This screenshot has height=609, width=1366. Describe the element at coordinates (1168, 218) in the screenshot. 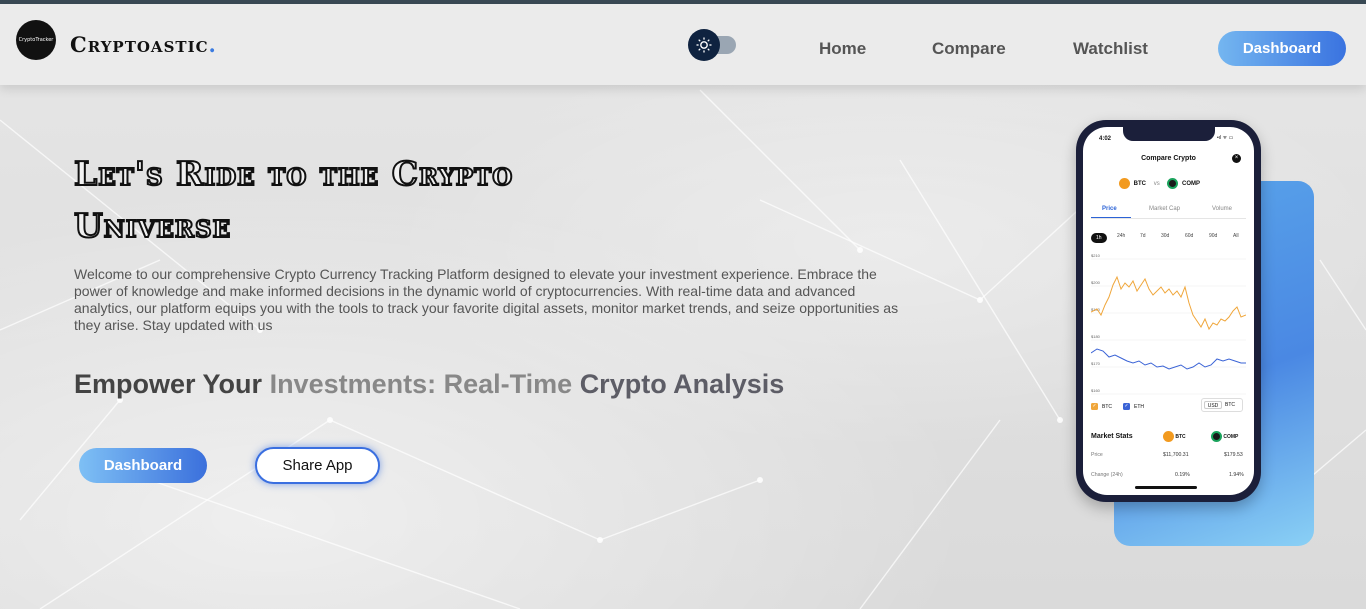

I see `tab-divider` at that location.